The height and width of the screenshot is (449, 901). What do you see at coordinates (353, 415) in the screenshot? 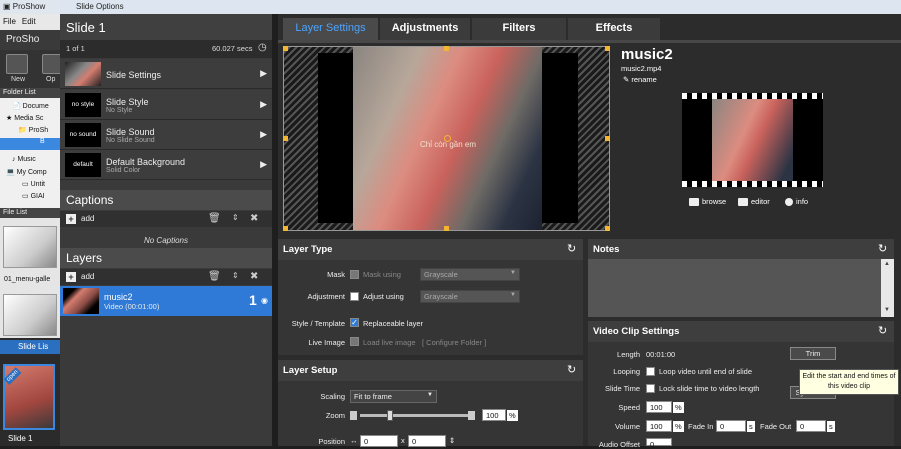
I see `zoom-min-icon` at bounding box center [353, 415].